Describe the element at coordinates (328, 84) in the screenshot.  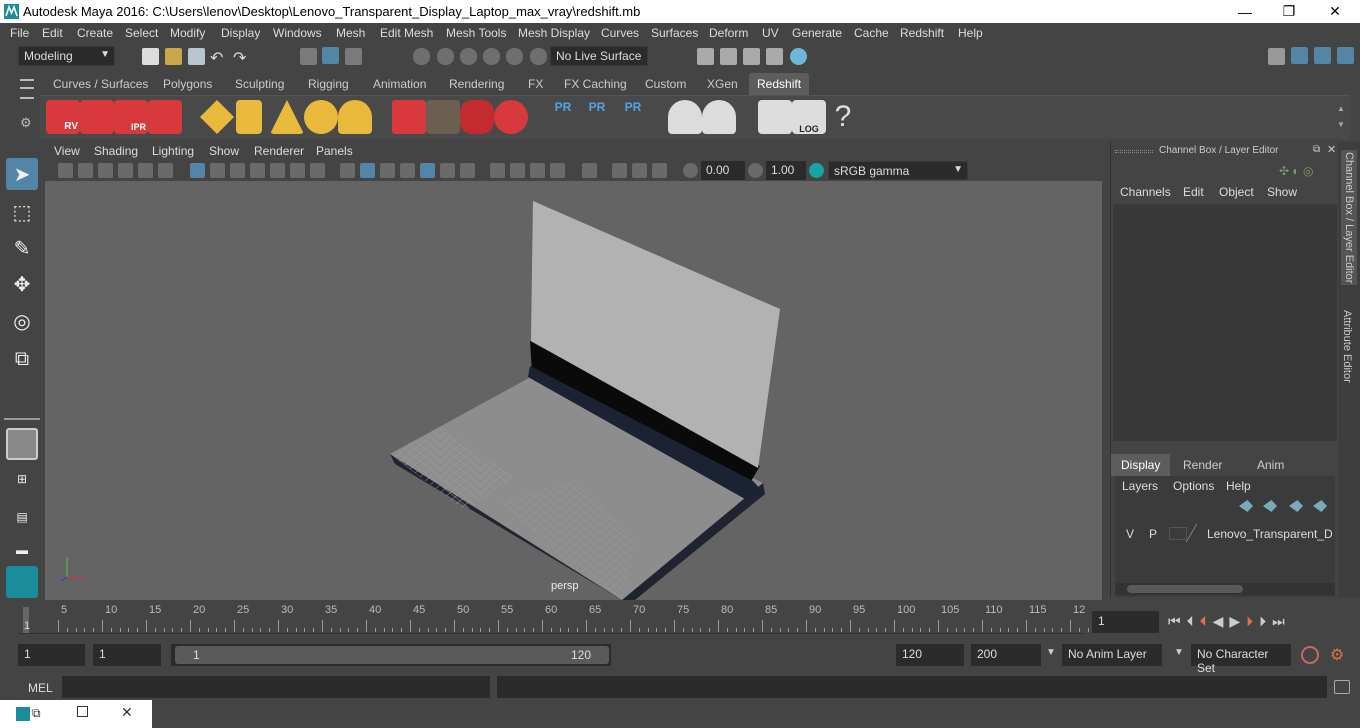
I see `tab-rigging: Rigging` at that location.